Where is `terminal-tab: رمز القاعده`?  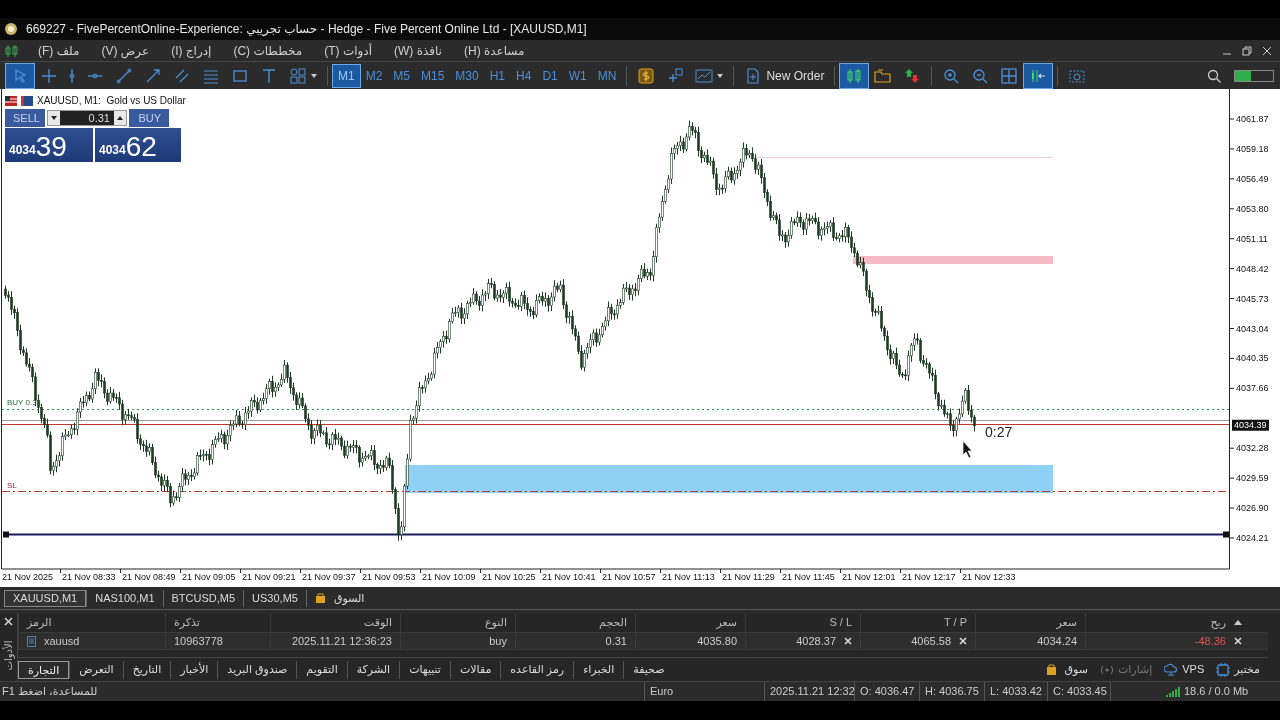 terminal-tab: رمز القاعده is located at coordinates (537, 669).